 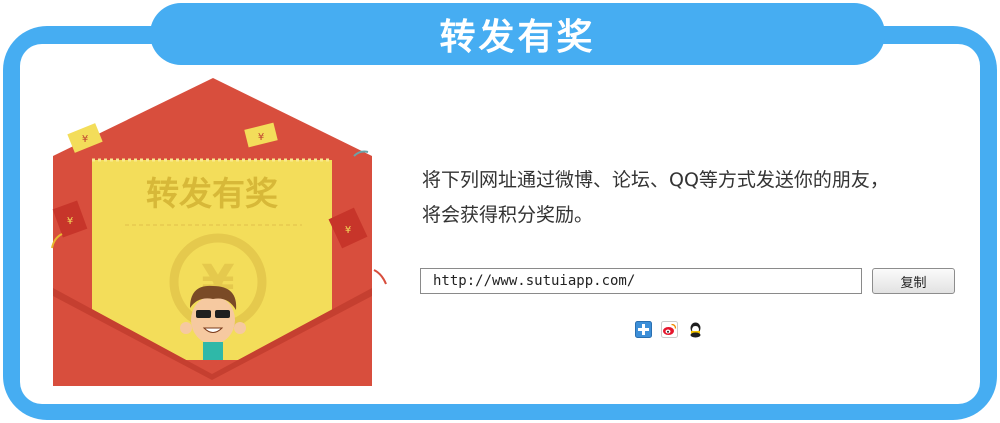 I want to click on page-title: 转发有奖, so click(x=517, y=37).